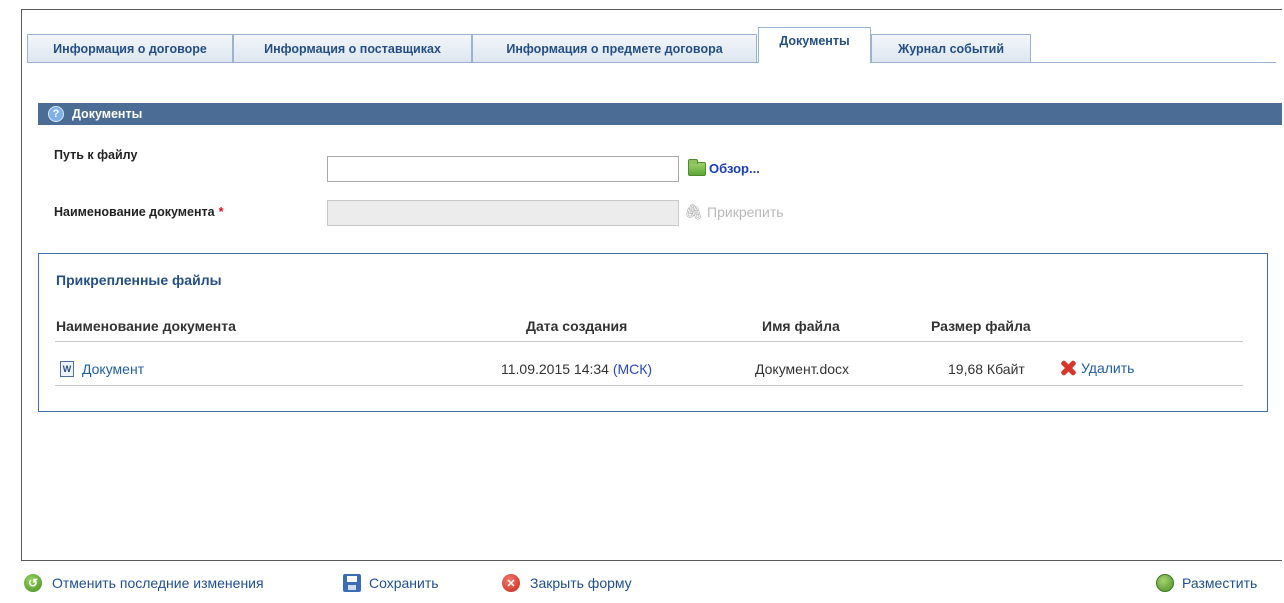 The image size is (1284, 603). Describe the element at coordinates (1220, 583) in the screenshot. I see `publish-label: Разместить` at that location.